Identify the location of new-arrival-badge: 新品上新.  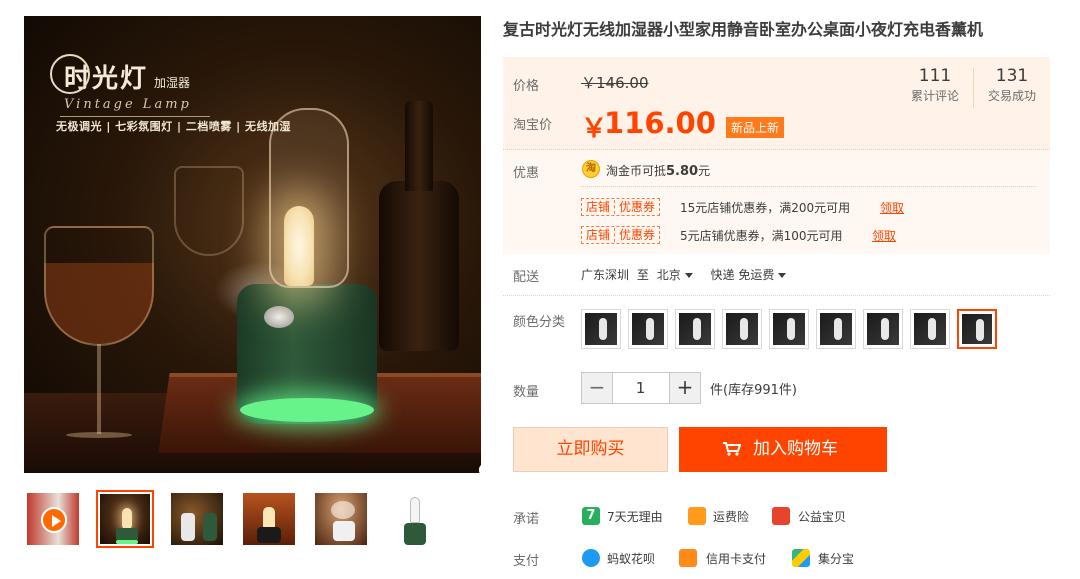
(755, 127).